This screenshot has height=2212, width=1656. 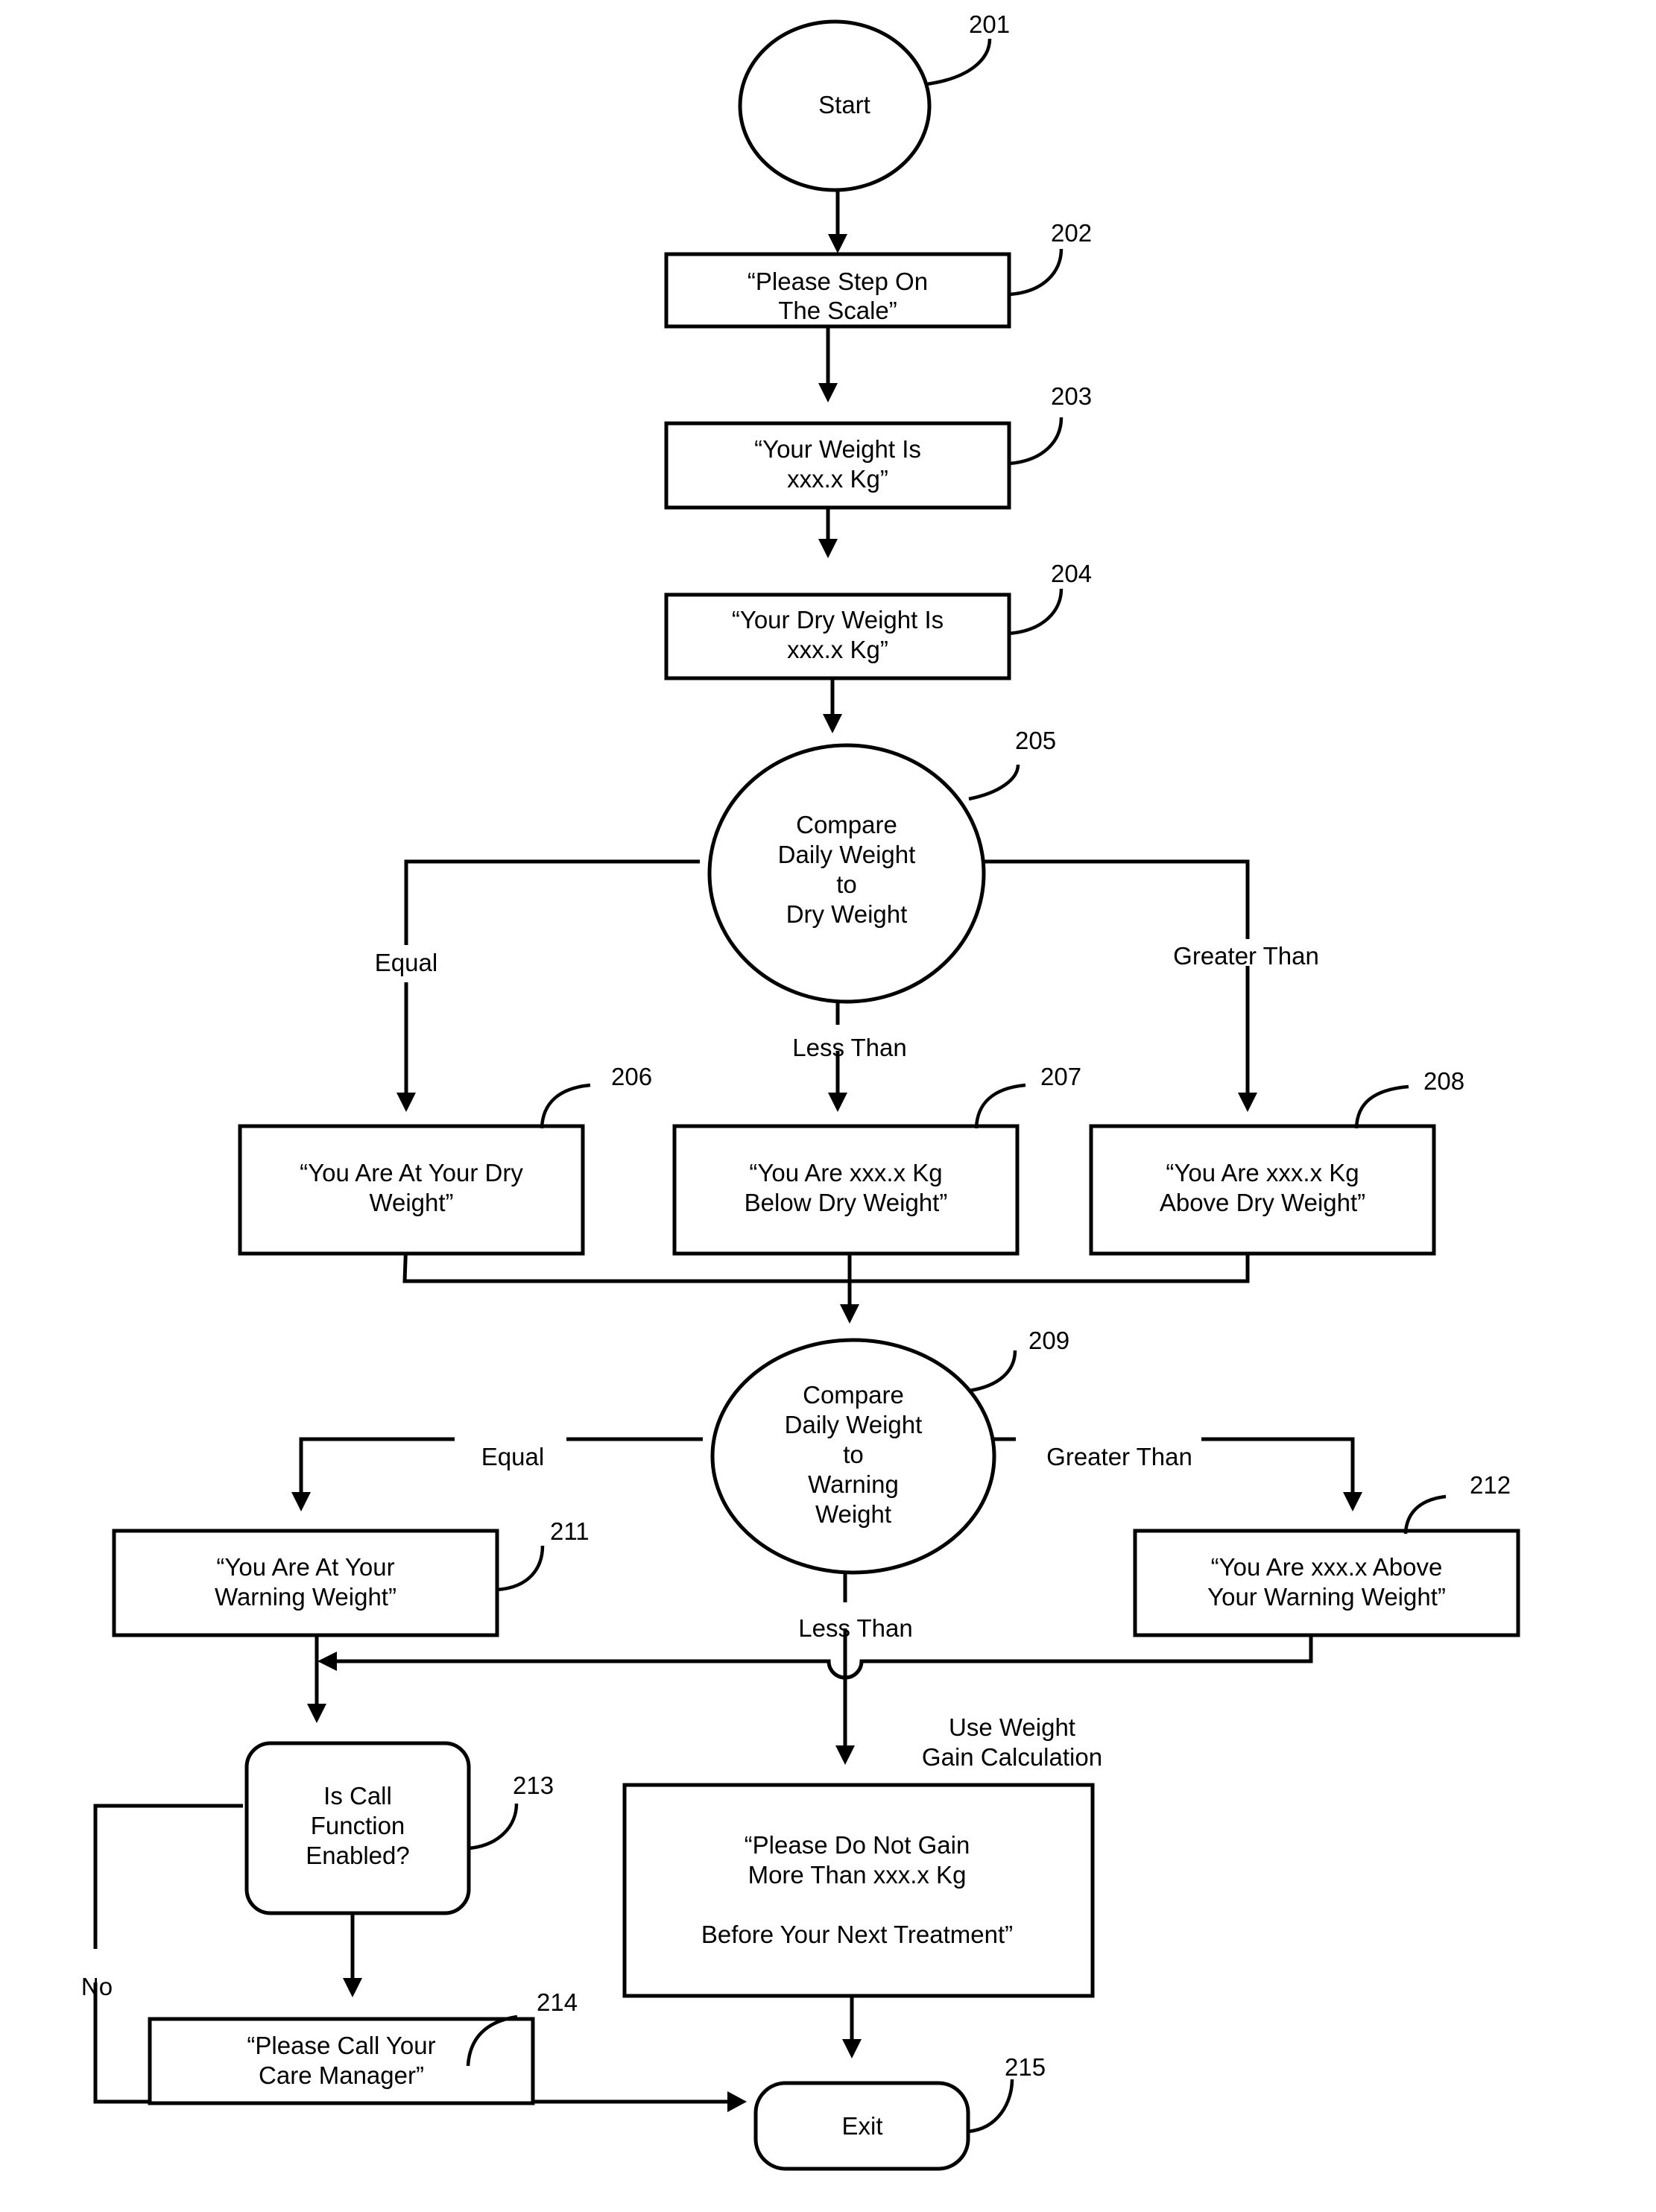 I want to click on label-dry-less: Less Than, so click(x=849, y=1047).